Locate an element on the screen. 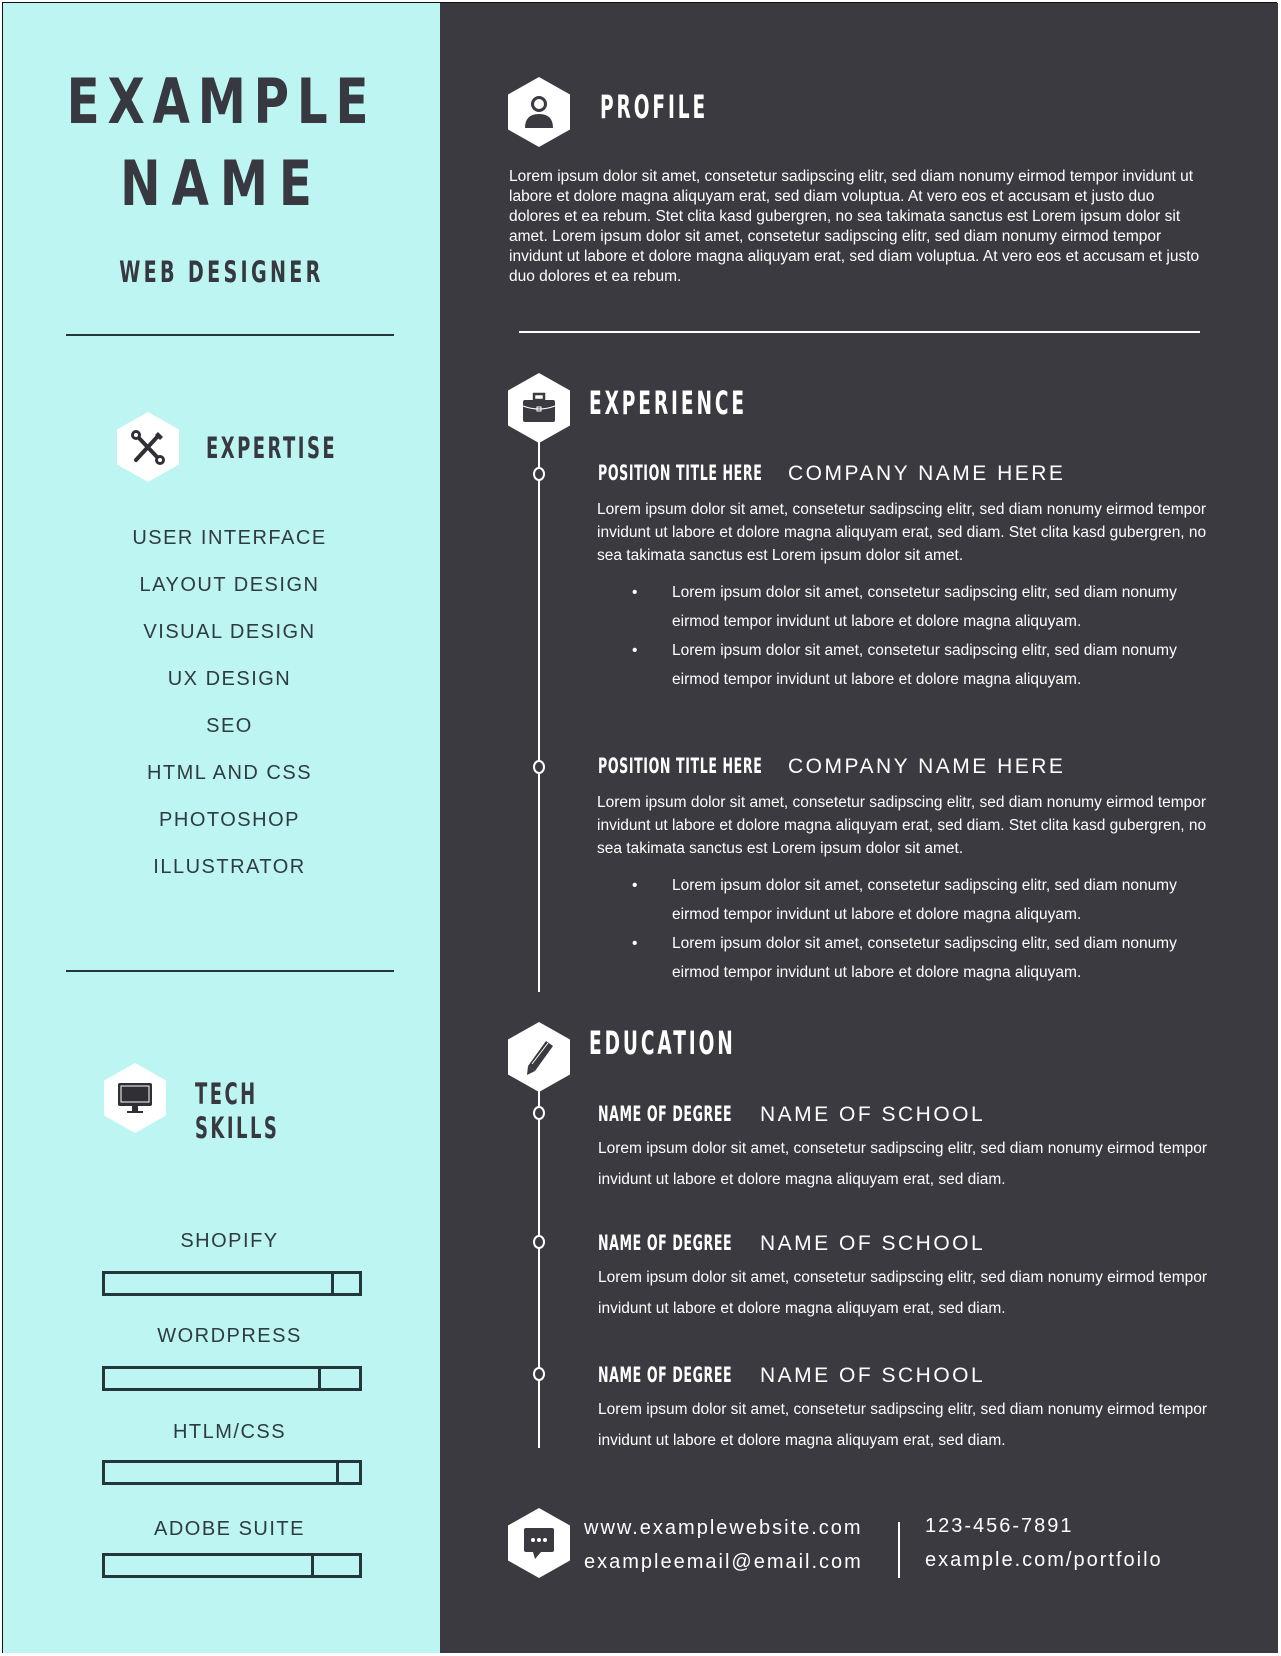 The image size is (1281, 1656). expertise-item: VISUAL DESIGN is located at coordinates (229, 632).